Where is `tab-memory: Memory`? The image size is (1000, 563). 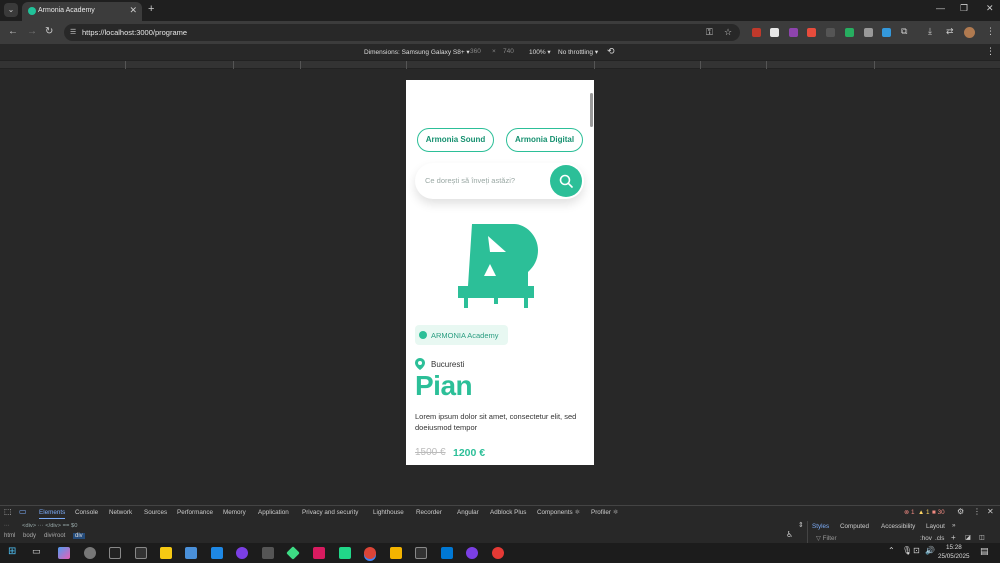 tab-memory: Memory is located at coordinates (234, 512).